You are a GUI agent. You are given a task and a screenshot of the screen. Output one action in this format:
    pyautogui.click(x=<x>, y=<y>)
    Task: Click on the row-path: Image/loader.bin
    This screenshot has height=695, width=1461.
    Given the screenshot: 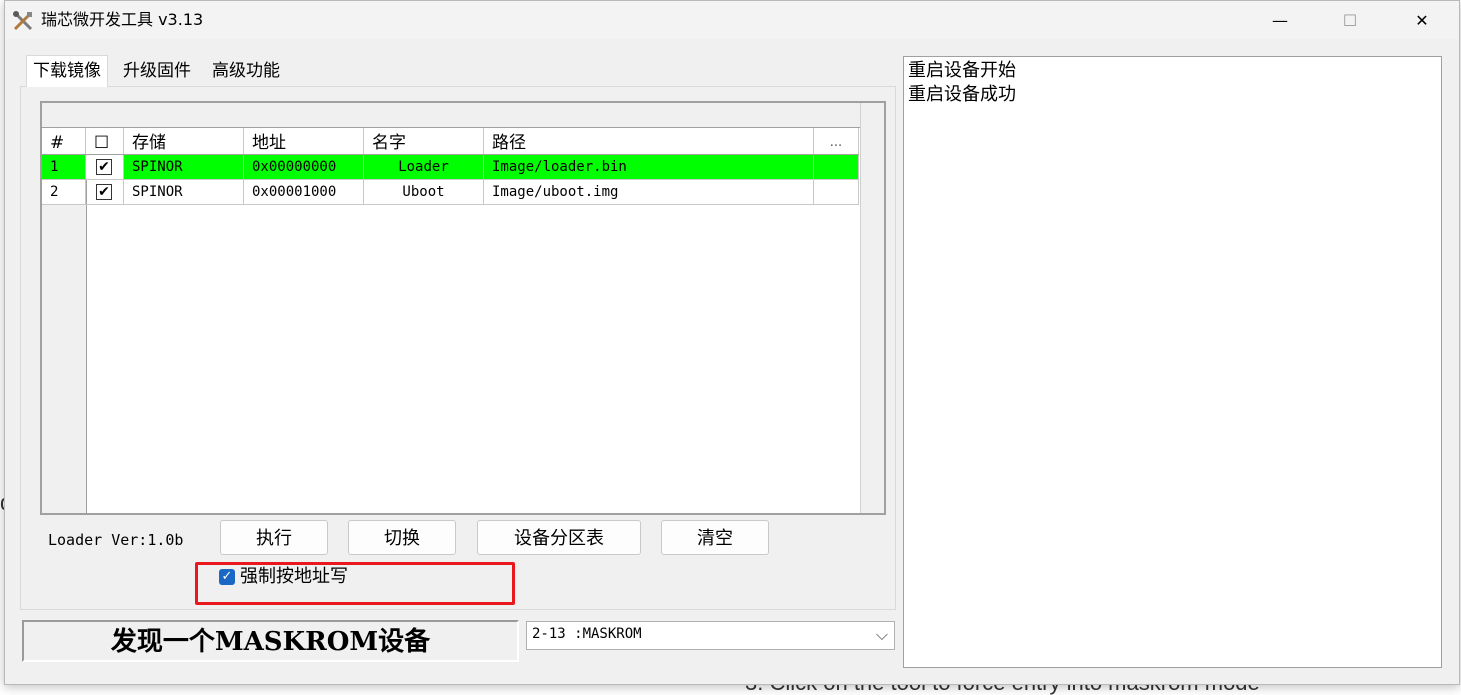 What is the action you would take?
    pyautogui.click(x=649, y=167)
    